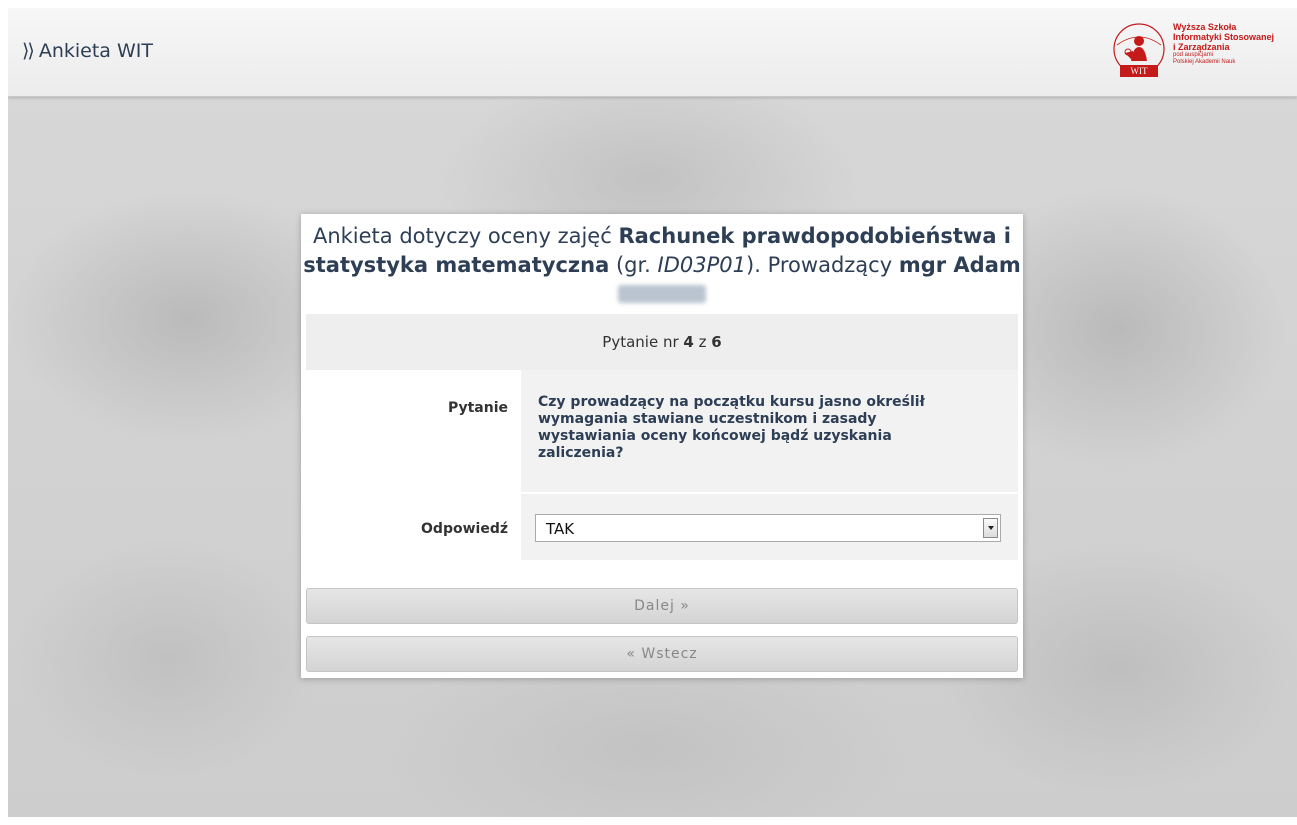 The width and height of the screenshot is (1297, 825). What do you see at coordinates (662, 606) in the screenshot?
I see `next-button: Dalej »` at bounding box center [662, 606].